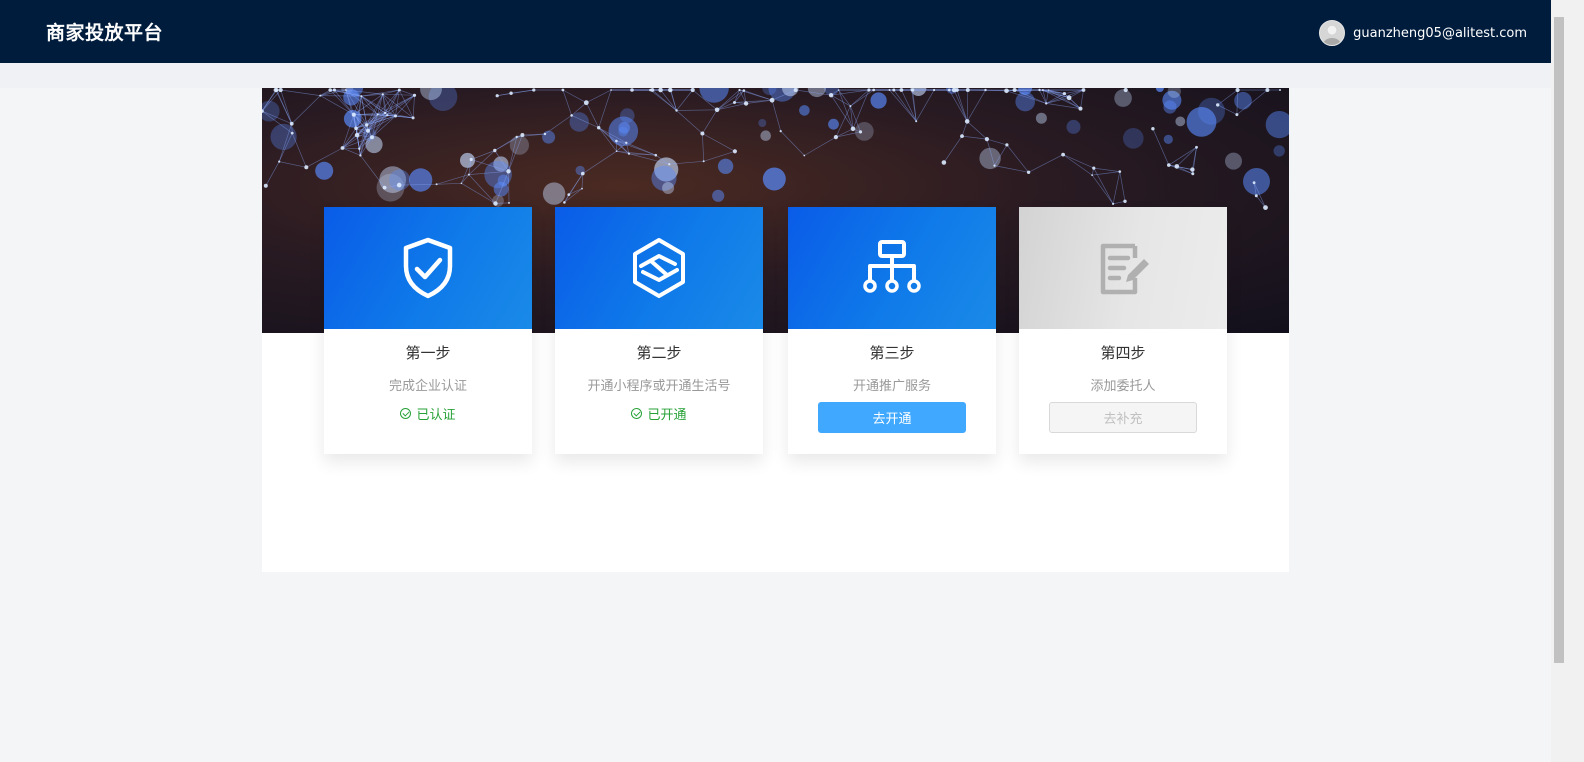  I want to click on step-description: 添加委托人, so click(1123, 386).